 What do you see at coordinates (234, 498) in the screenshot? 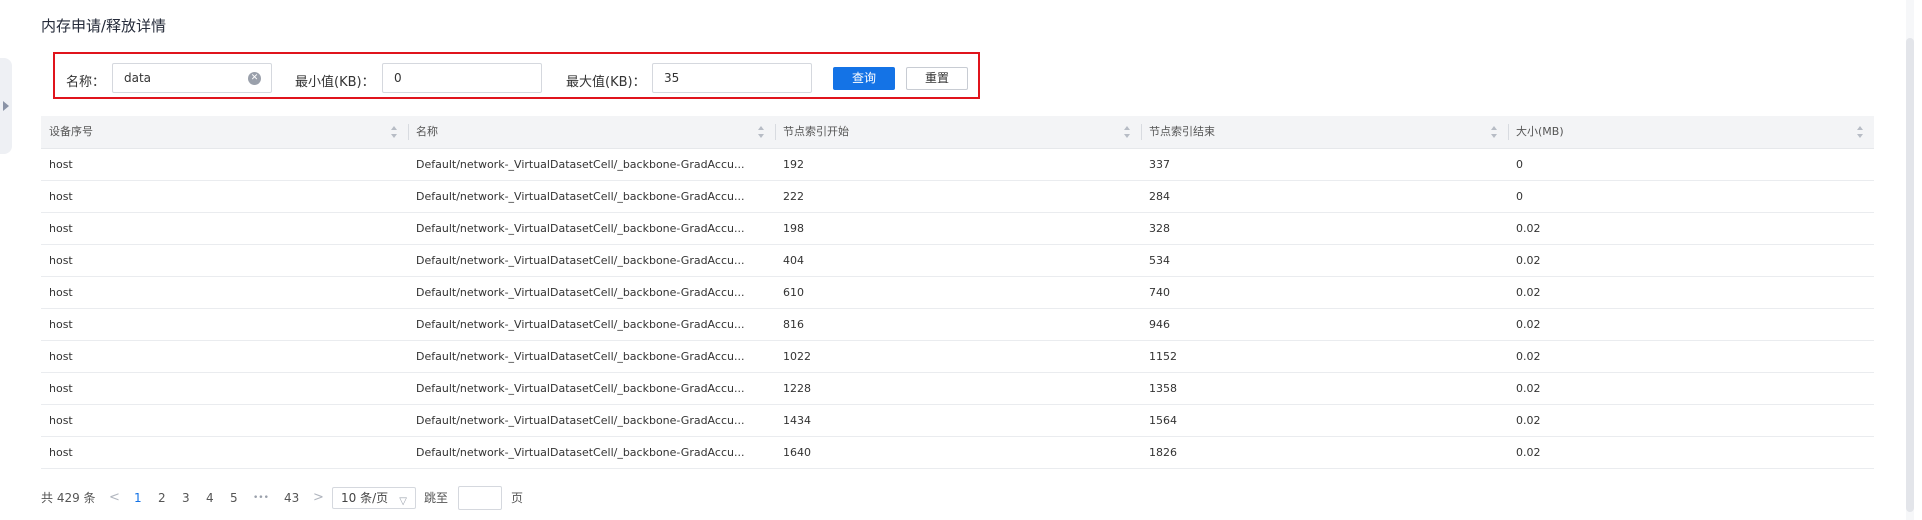
I see `page-item-5: 5` at bounding box center [234, 498].